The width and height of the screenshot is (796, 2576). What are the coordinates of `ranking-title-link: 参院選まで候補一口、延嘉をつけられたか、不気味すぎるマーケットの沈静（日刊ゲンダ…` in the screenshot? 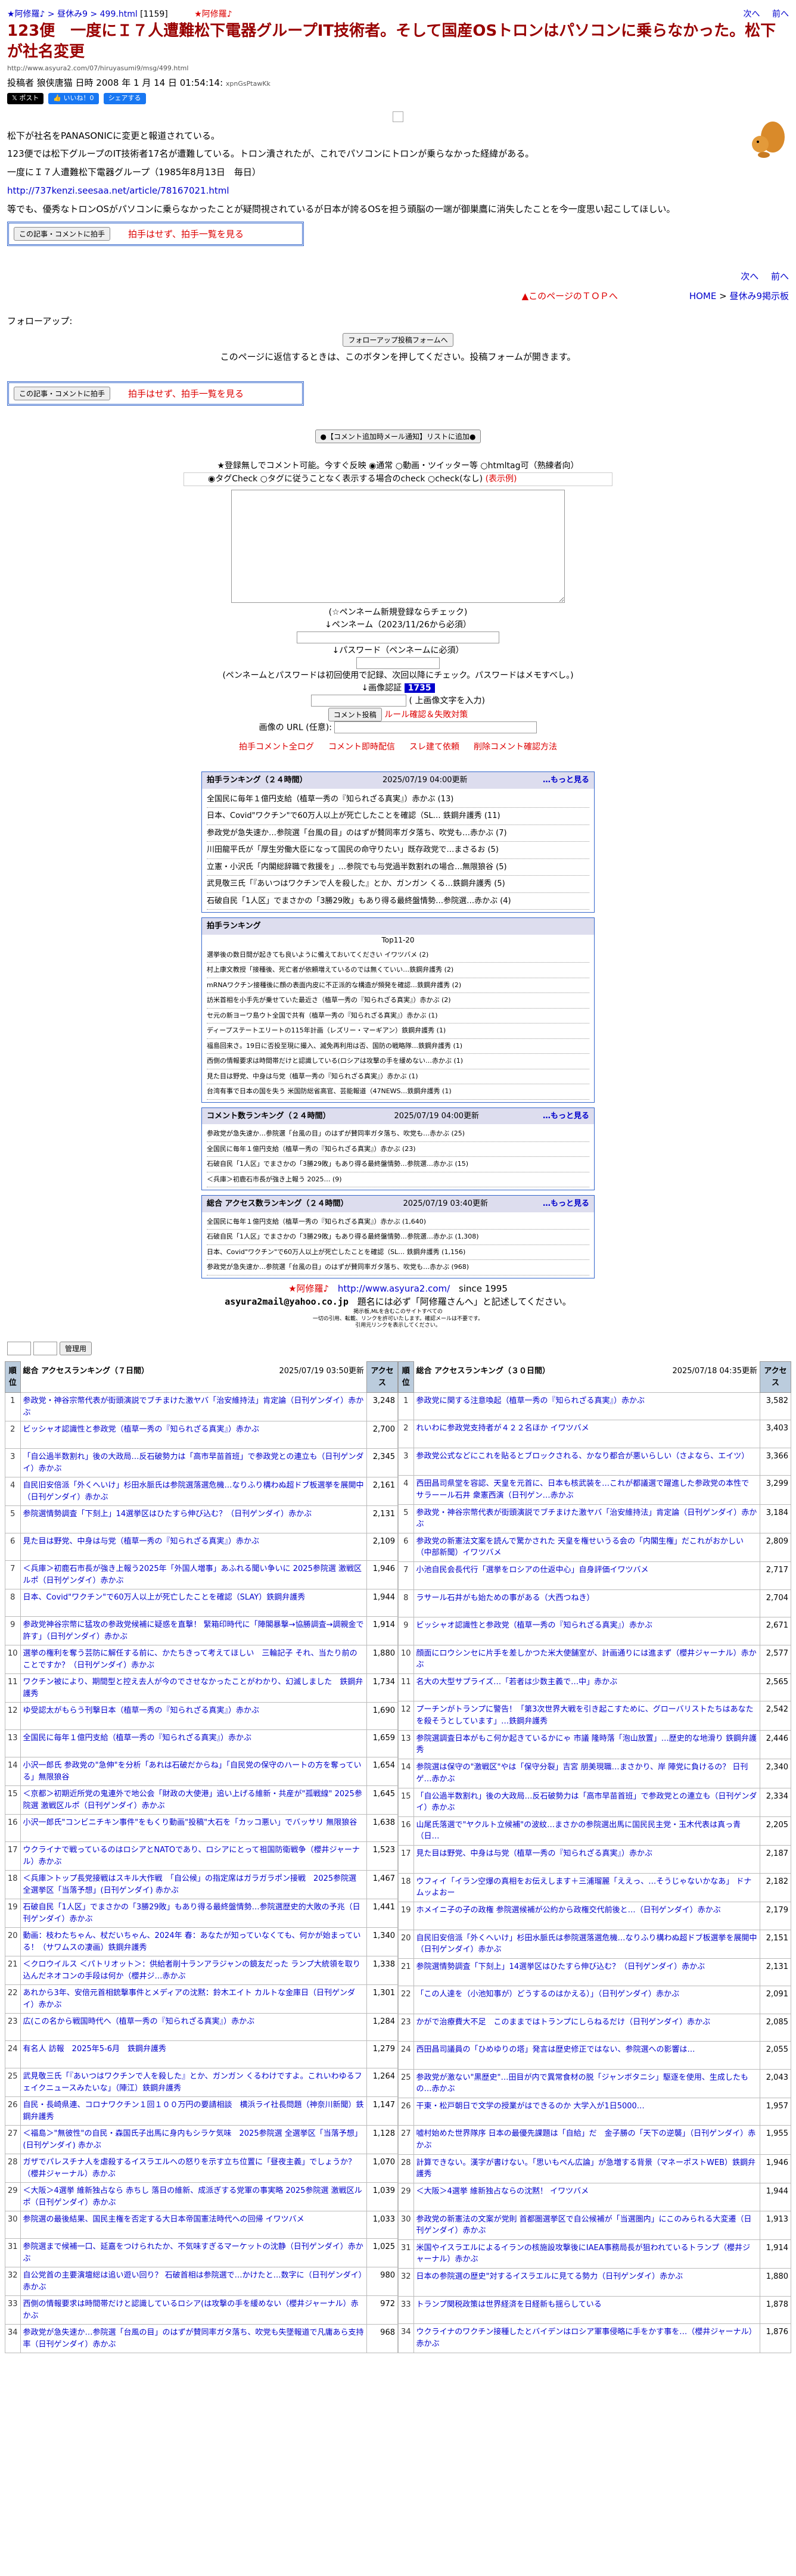 It's located at (194, 2252).